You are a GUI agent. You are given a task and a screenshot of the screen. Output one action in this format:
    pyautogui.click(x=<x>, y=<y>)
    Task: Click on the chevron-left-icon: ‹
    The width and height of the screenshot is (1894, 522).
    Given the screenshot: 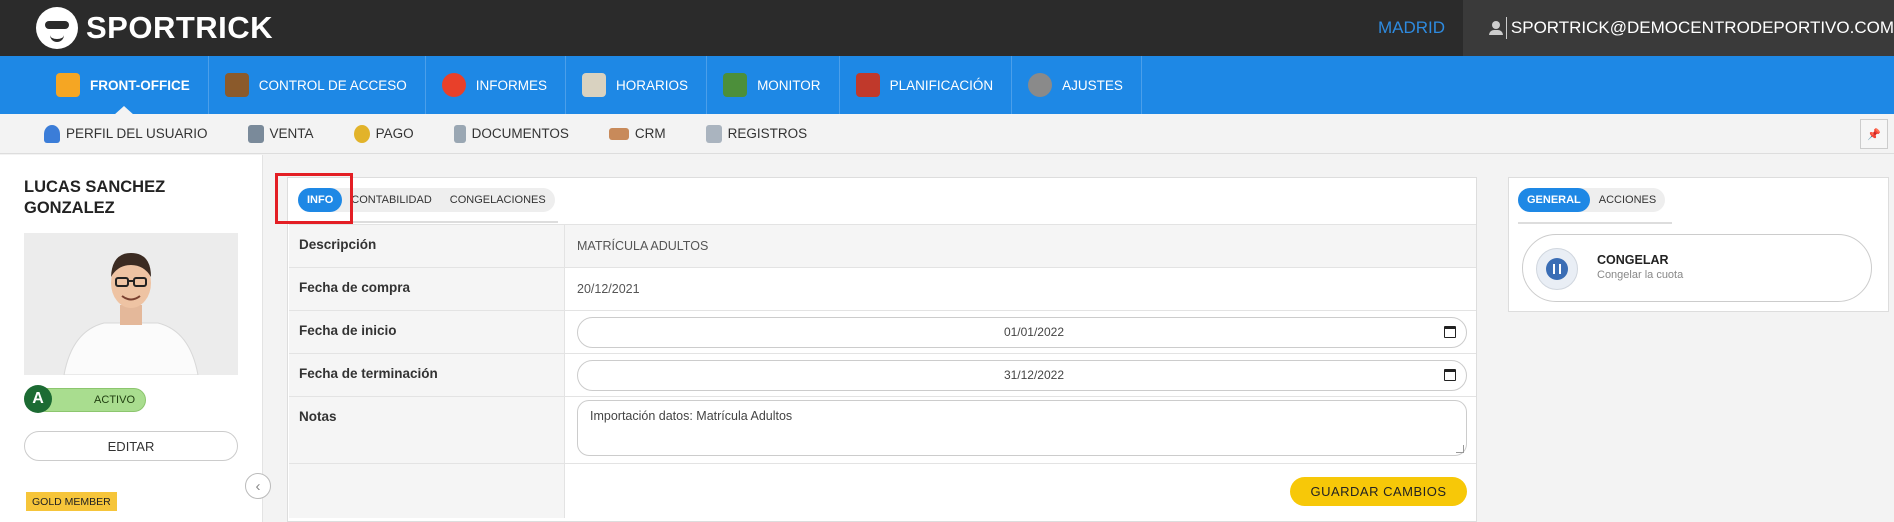 What is the action you would take?
    pyautogui.click(x=258, y=486)
    